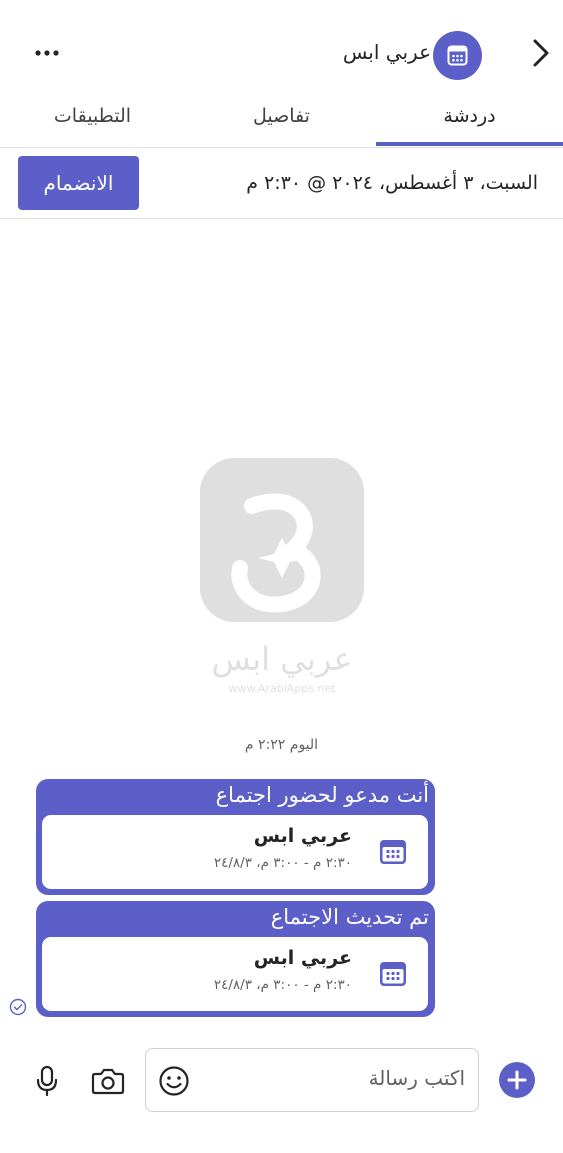 This screenshot has height=1153, width=563. Describe the element at coordinates (174, 1081) in the screenshot. I see `emoji-icon` at that location.